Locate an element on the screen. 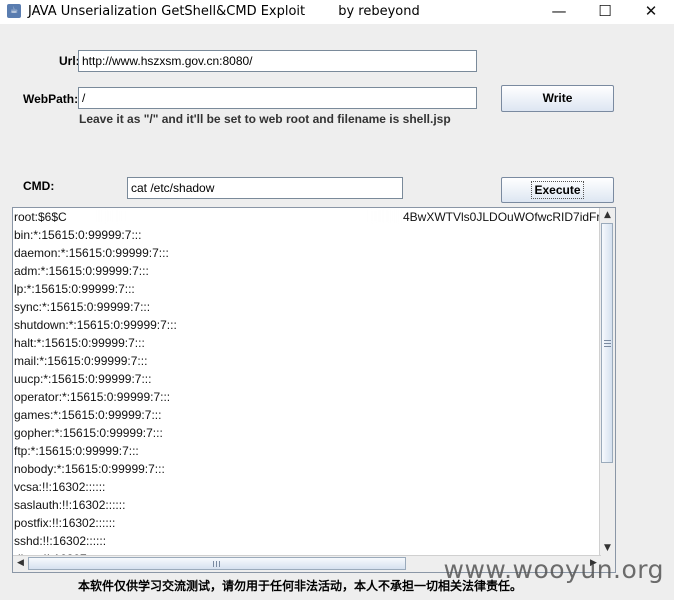 Image resolution: width=674 pixels, height=600 pixels. close-button: ✕ is located at coordinates (651, 12).